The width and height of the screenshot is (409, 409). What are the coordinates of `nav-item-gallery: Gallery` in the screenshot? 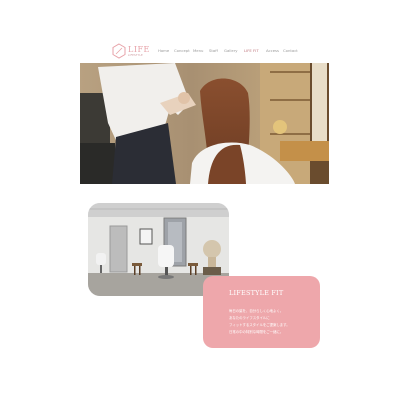 It's located at (231, 50).